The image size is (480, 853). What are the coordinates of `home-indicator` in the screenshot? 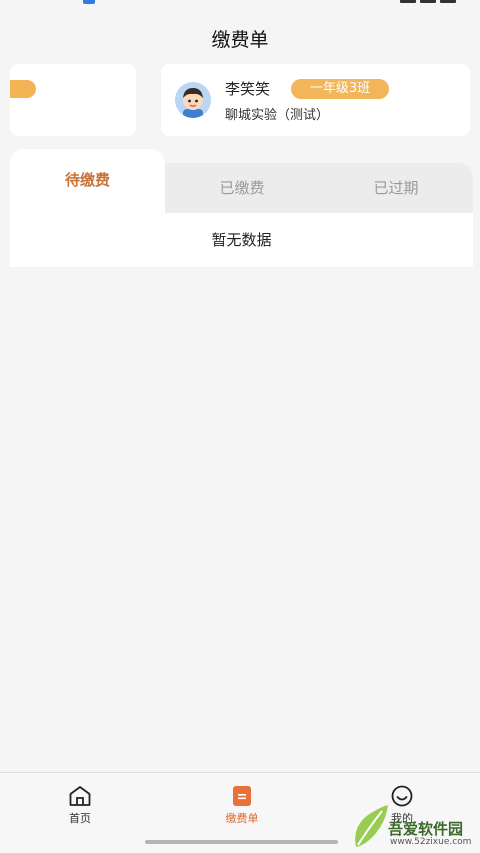 It's located at (241, 842).